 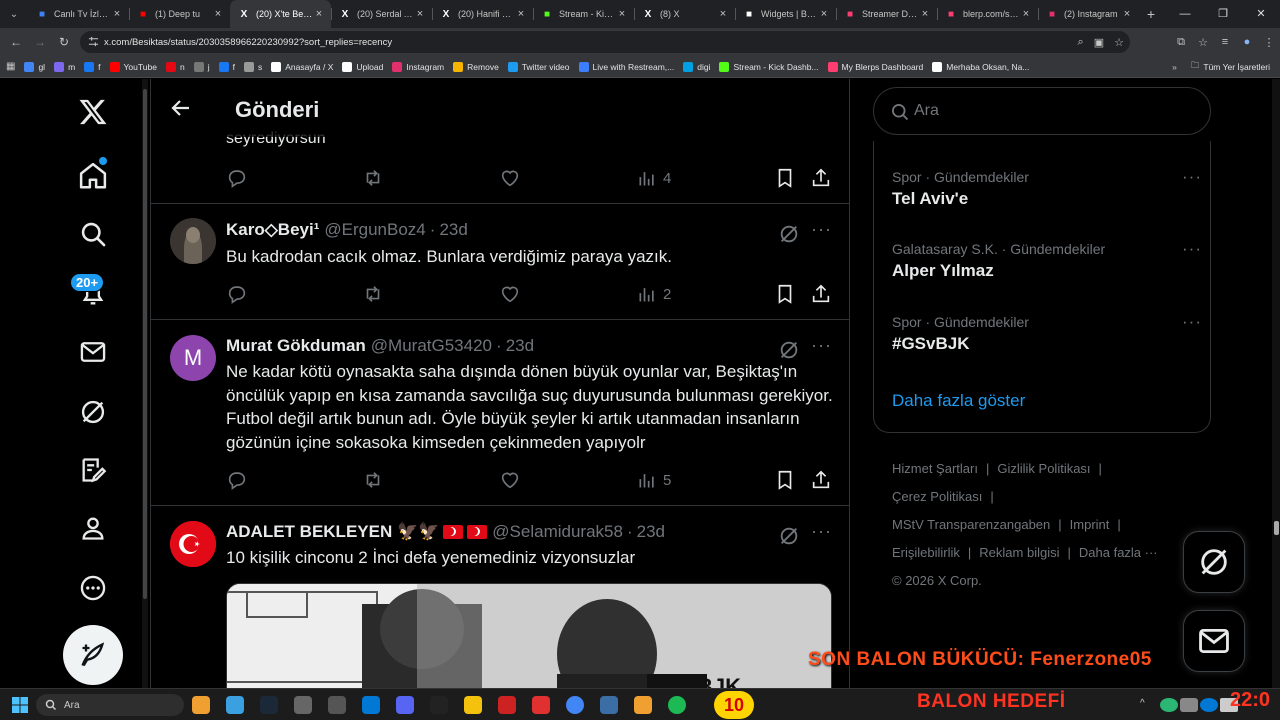 What do you see at coordinates (473, 705) in the screenshot?
I see `folder-icon` at bounding box center [473, 705].